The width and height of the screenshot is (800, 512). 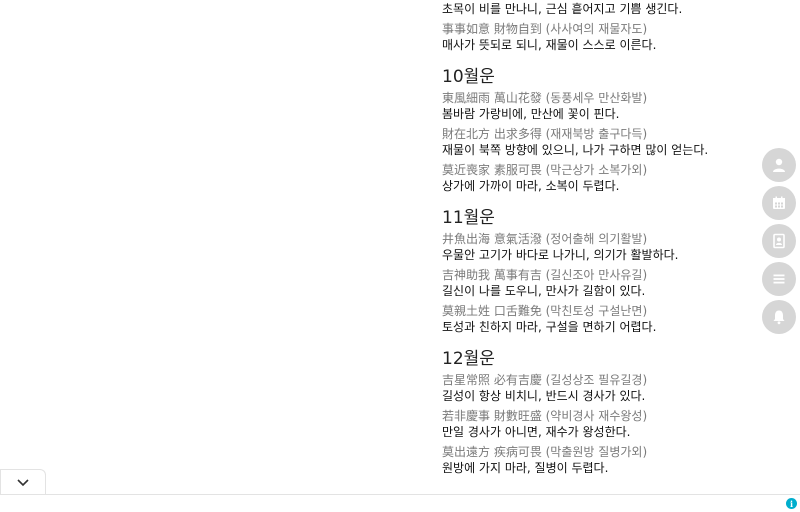 What do you see at coordinates (525, 468) in the screenshot?
I see `meaning-text: 원방에 가지 마라, 질병이 두렵다.` at bounding box center [525, 468].